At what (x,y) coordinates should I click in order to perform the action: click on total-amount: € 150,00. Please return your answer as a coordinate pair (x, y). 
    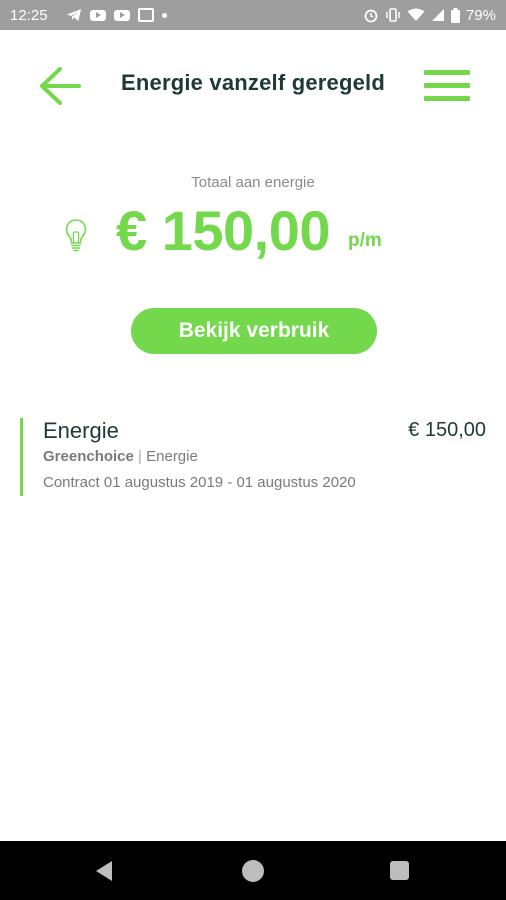
    Looking at the image, I should click on (223, 230).